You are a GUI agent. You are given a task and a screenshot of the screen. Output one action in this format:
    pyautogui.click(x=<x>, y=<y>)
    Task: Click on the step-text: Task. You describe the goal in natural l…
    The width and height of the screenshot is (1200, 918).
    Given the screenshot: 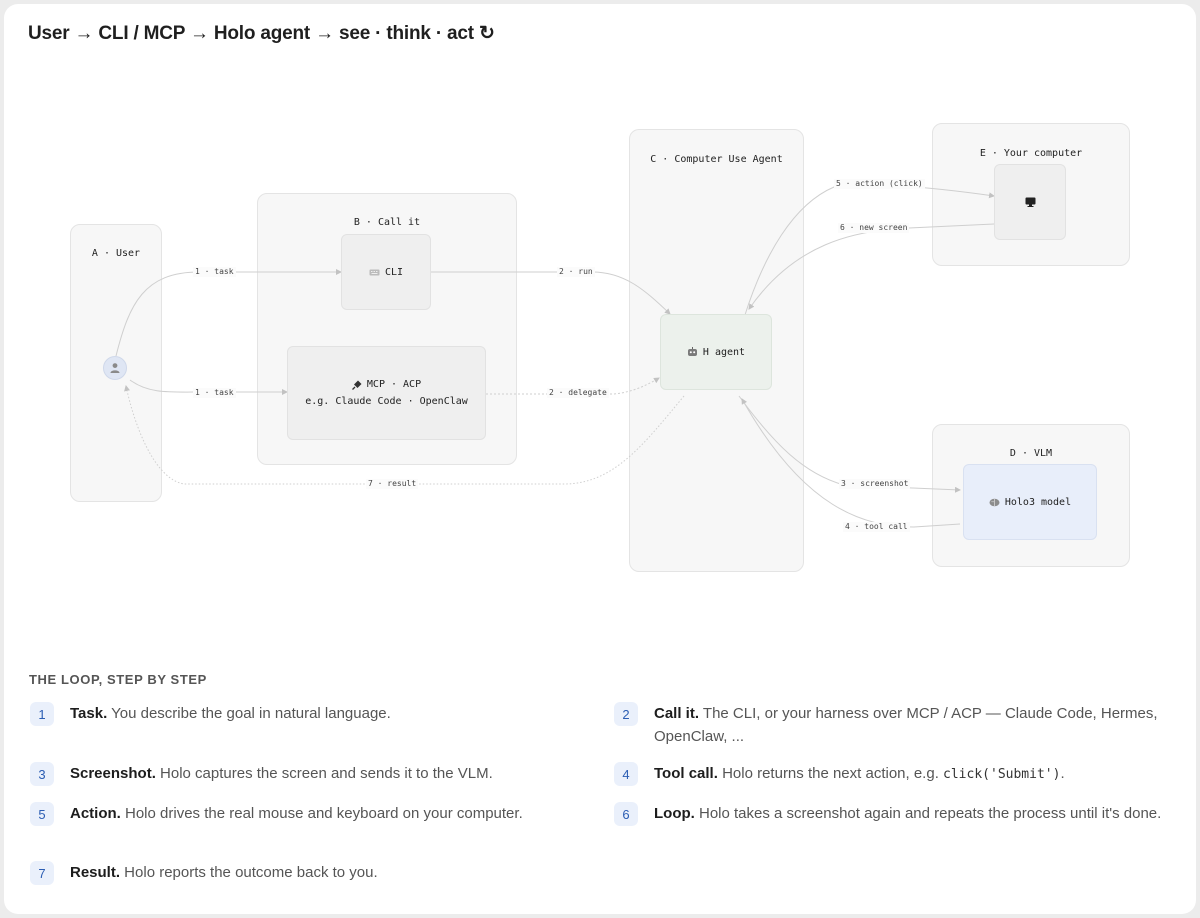 What is the action you would take?
    pyautogui.click(x=230, y=713)
    